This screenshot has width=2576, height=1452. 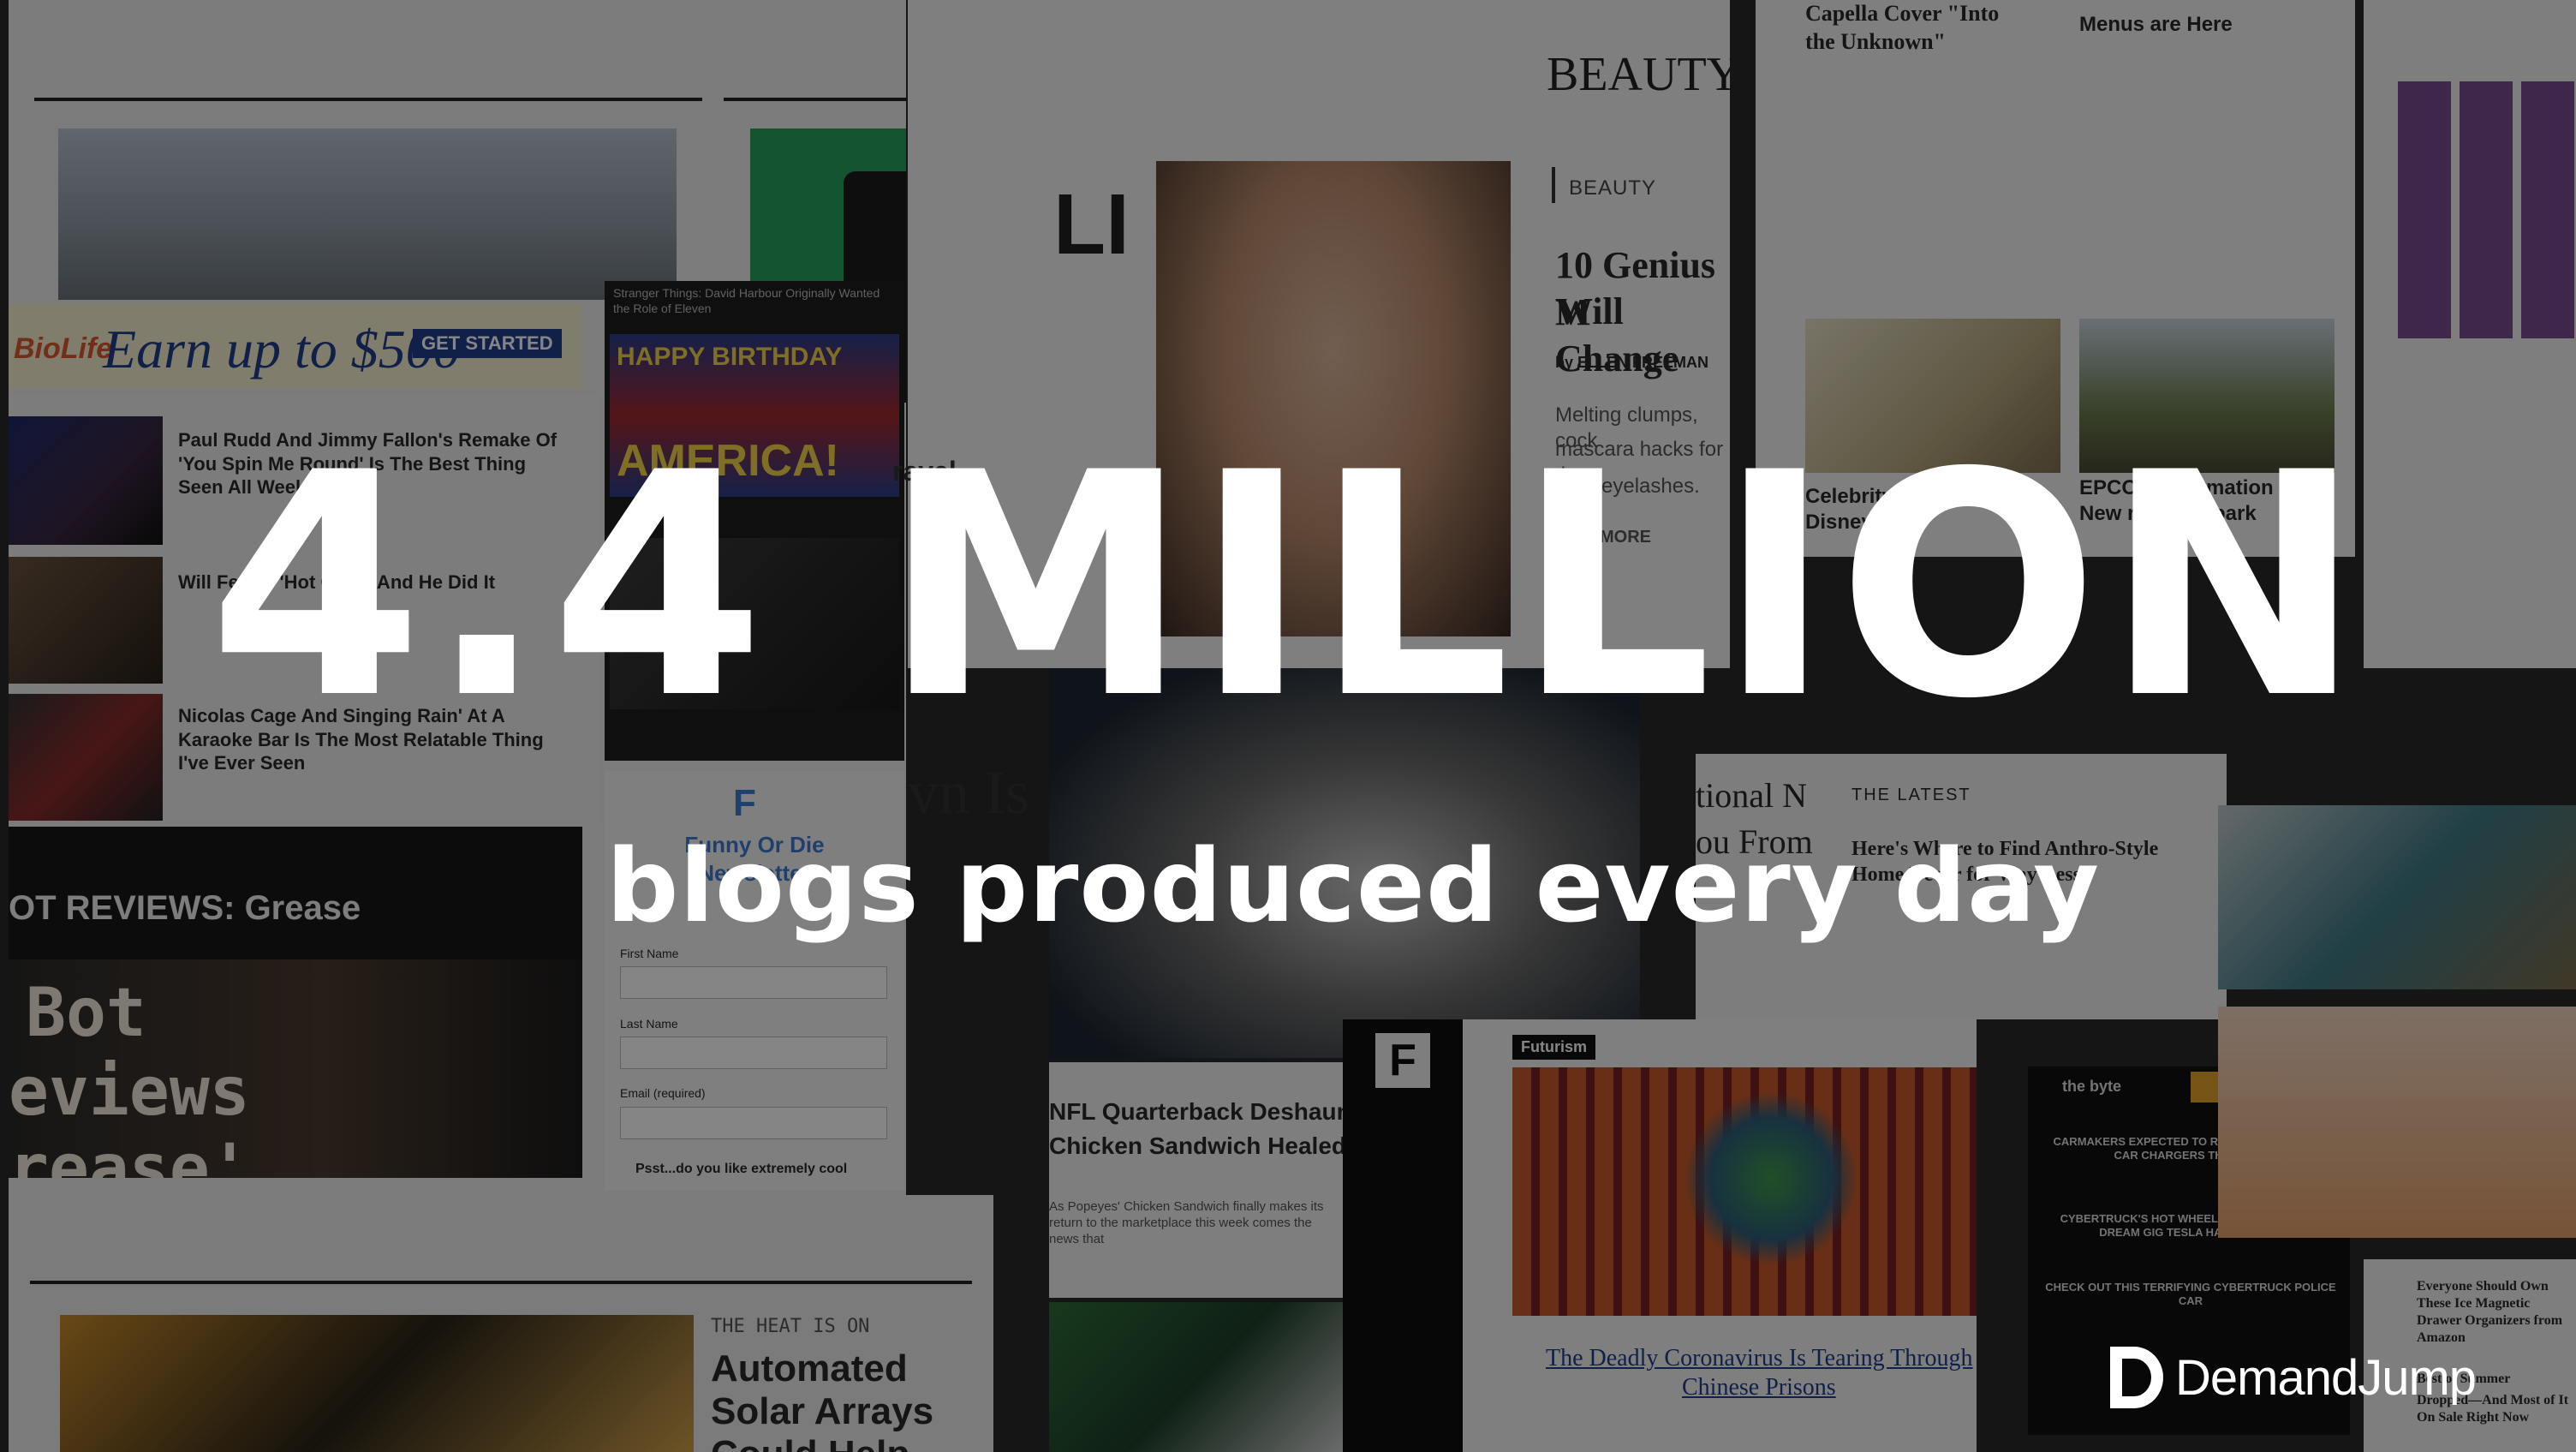 I want to click on demandjump-logo: DemandJump, so click(x=2292, y=1377).